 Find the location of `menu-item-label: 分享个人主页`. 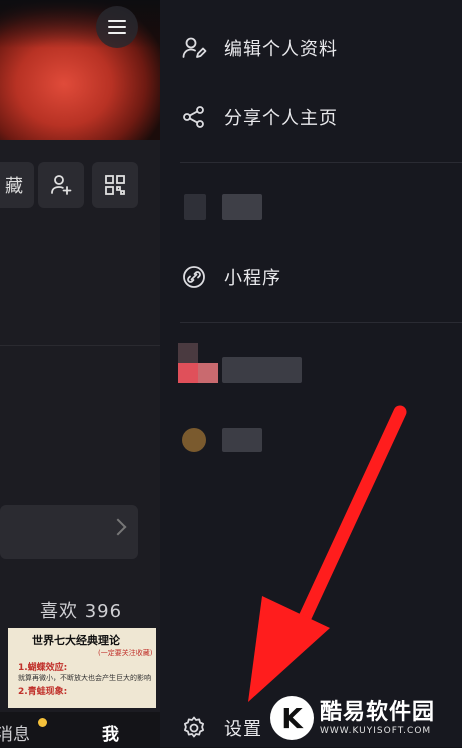

menu-item-label: 分享个人主页 is located at coordinates (281, 118).